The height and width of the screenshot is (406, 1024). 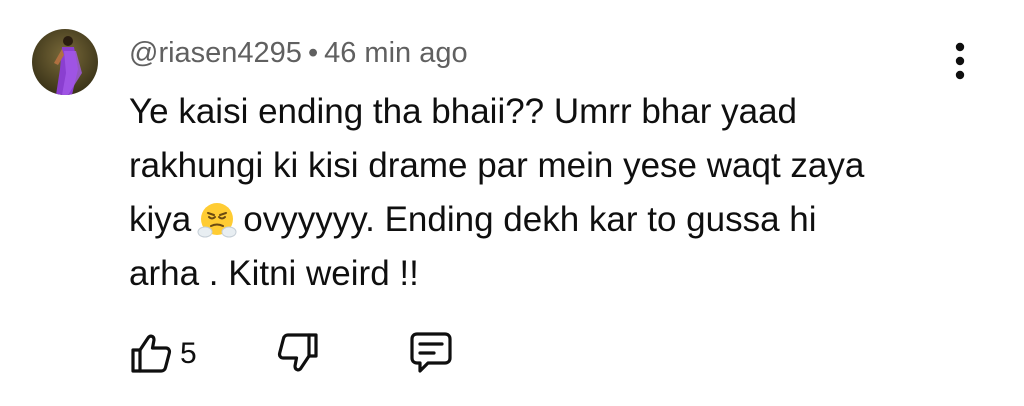 I want to click on avatar-image, so click(x=65, y=62).